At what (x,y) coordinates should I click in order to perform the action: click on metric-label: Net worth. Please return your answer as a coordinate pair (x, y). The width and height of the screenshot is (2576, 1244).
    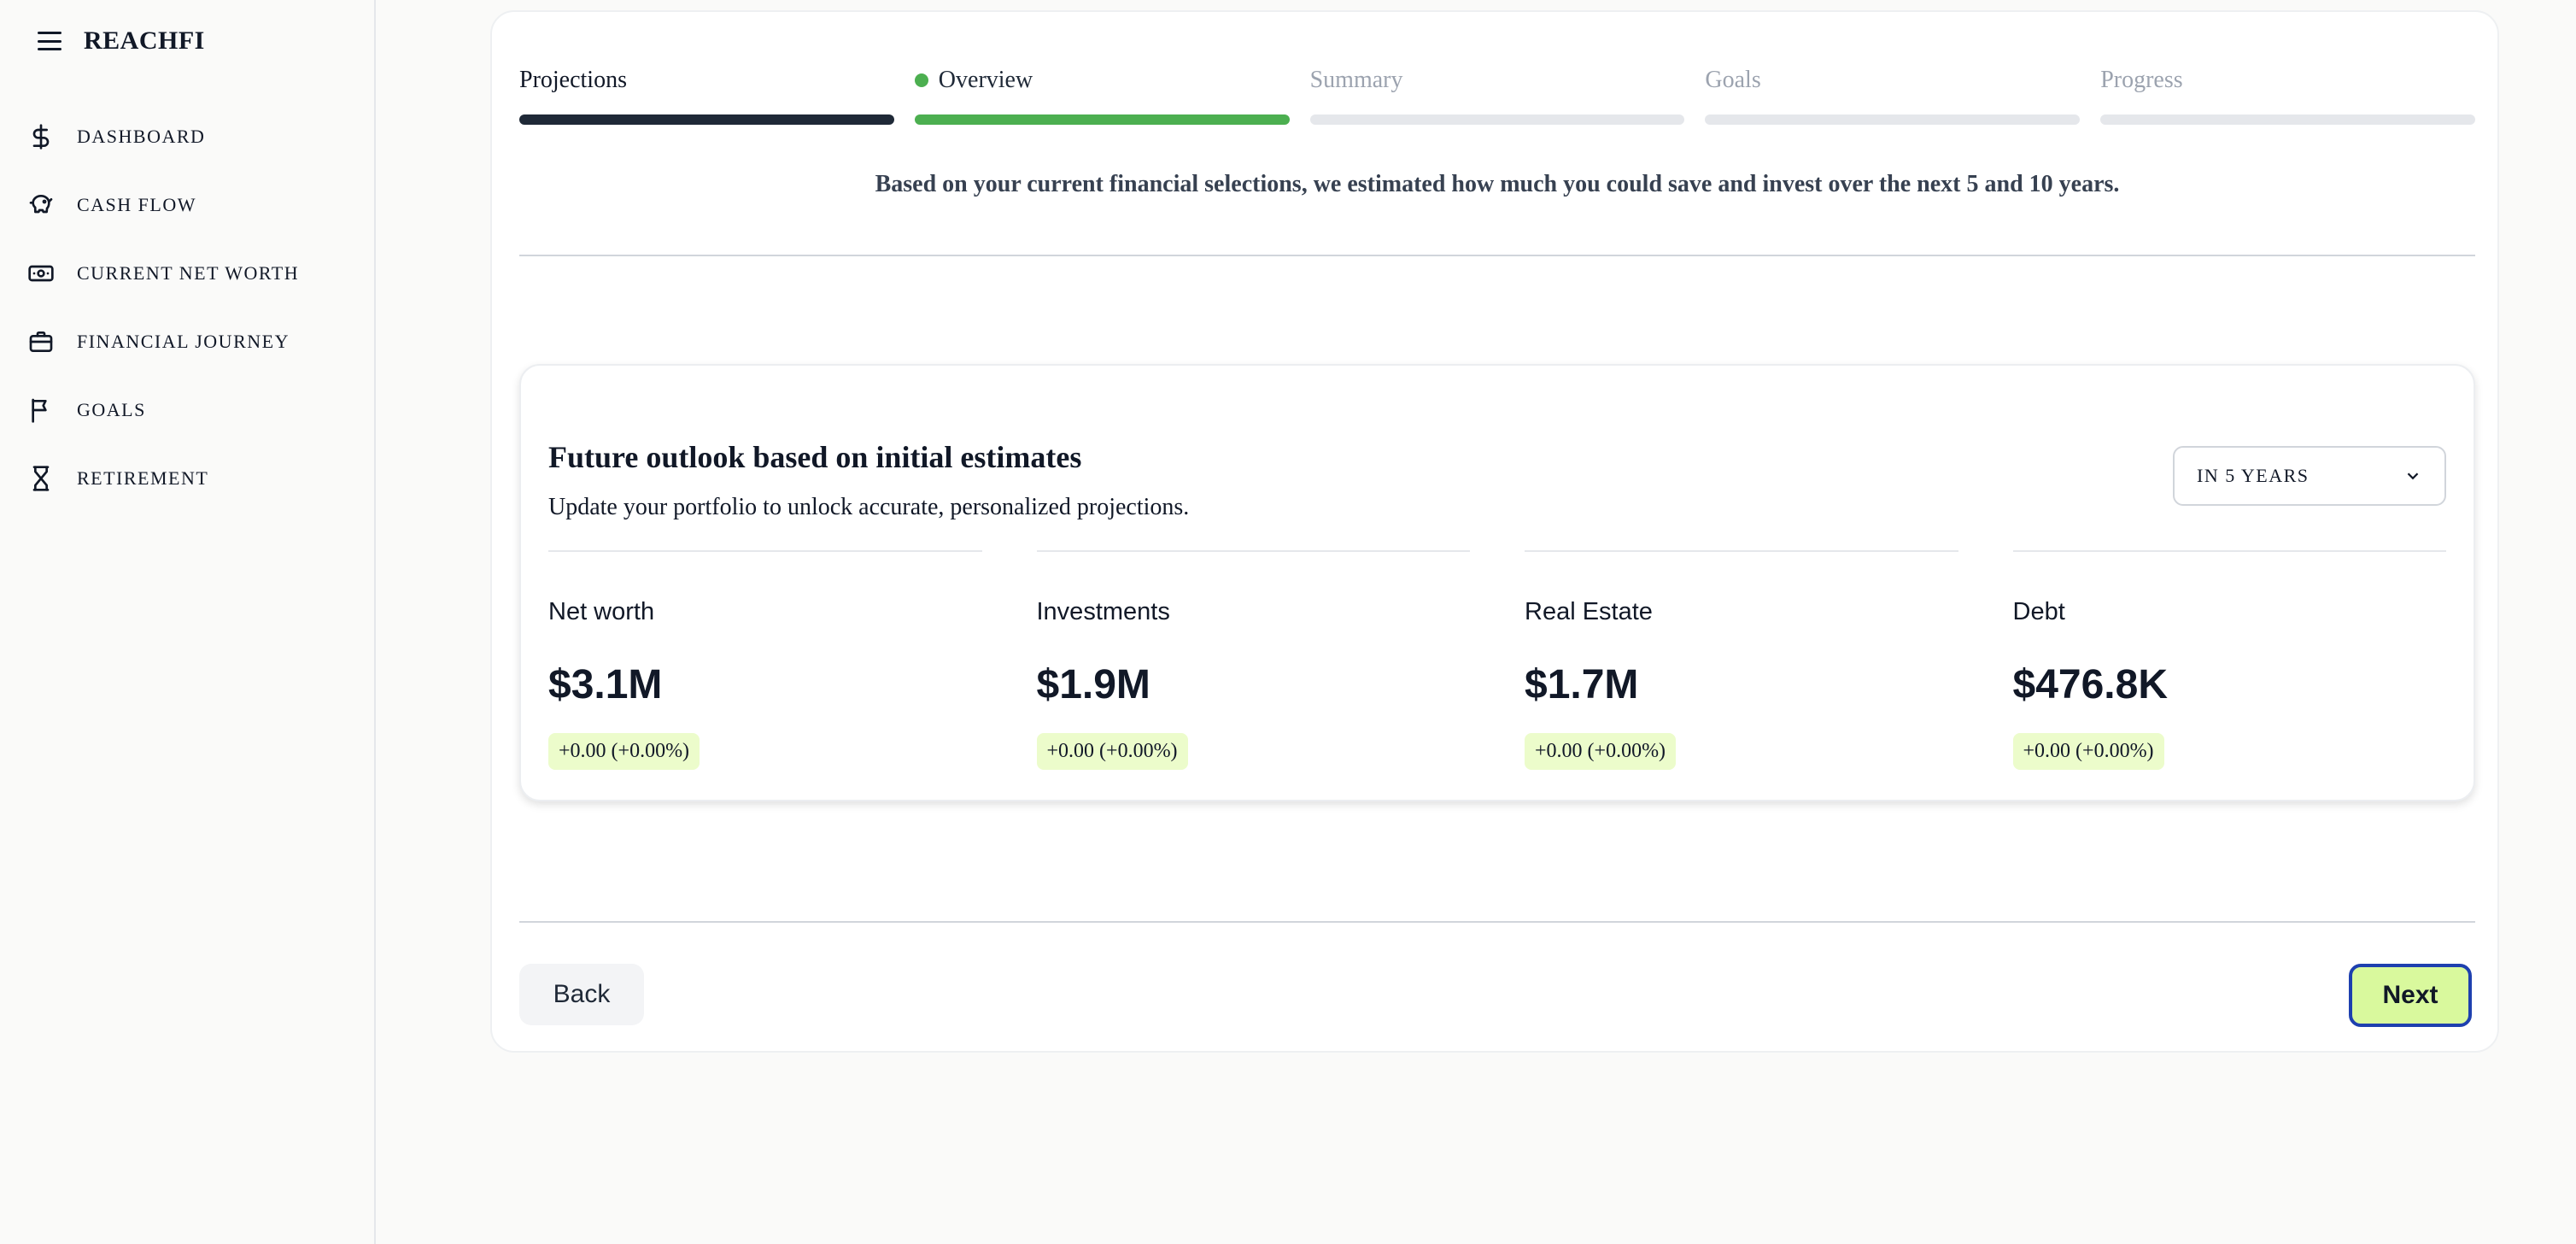
    Looking at the image, I should click on (601, 611).